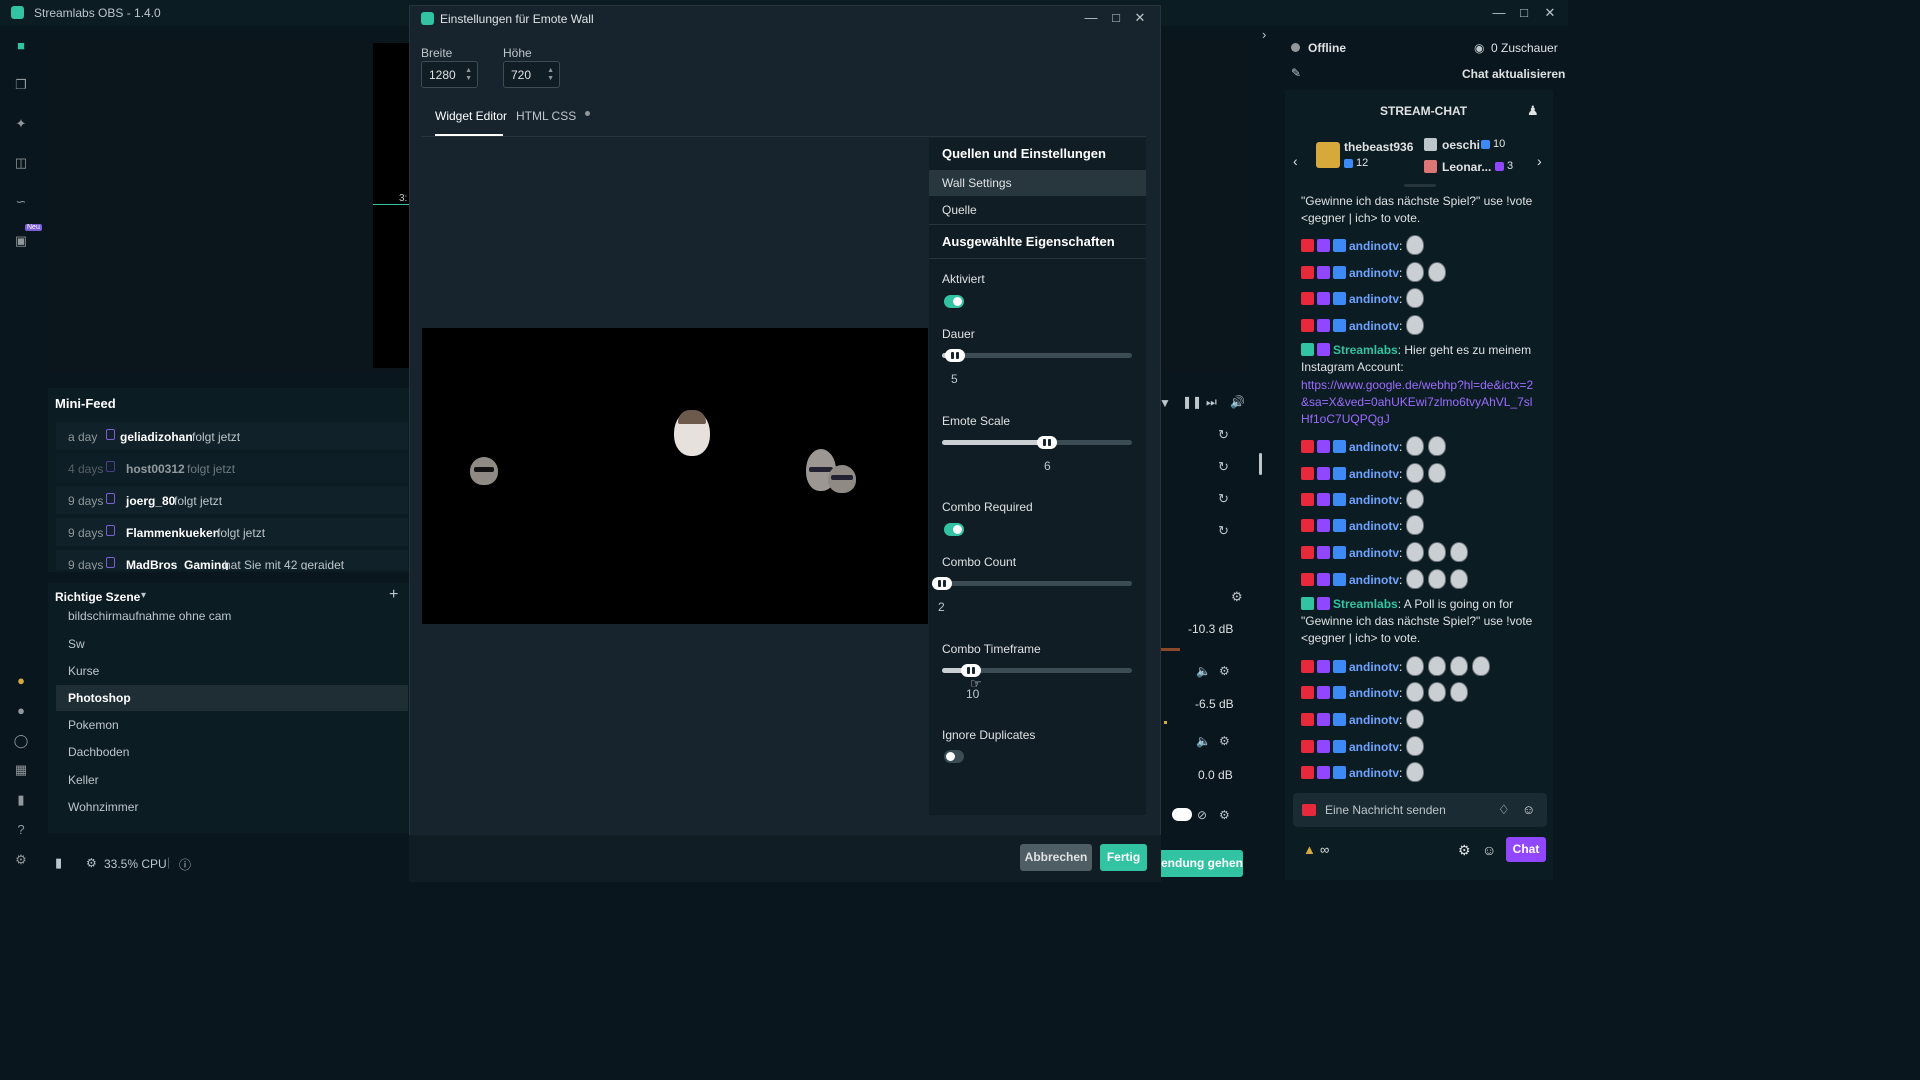 This screenshot has width=1920, height=1080. What do you see at coordinates (232, 436) in the screenshot?
I see `feed-item: a day geliadizohan folgt jetzt` at bounding box center [232, 436].